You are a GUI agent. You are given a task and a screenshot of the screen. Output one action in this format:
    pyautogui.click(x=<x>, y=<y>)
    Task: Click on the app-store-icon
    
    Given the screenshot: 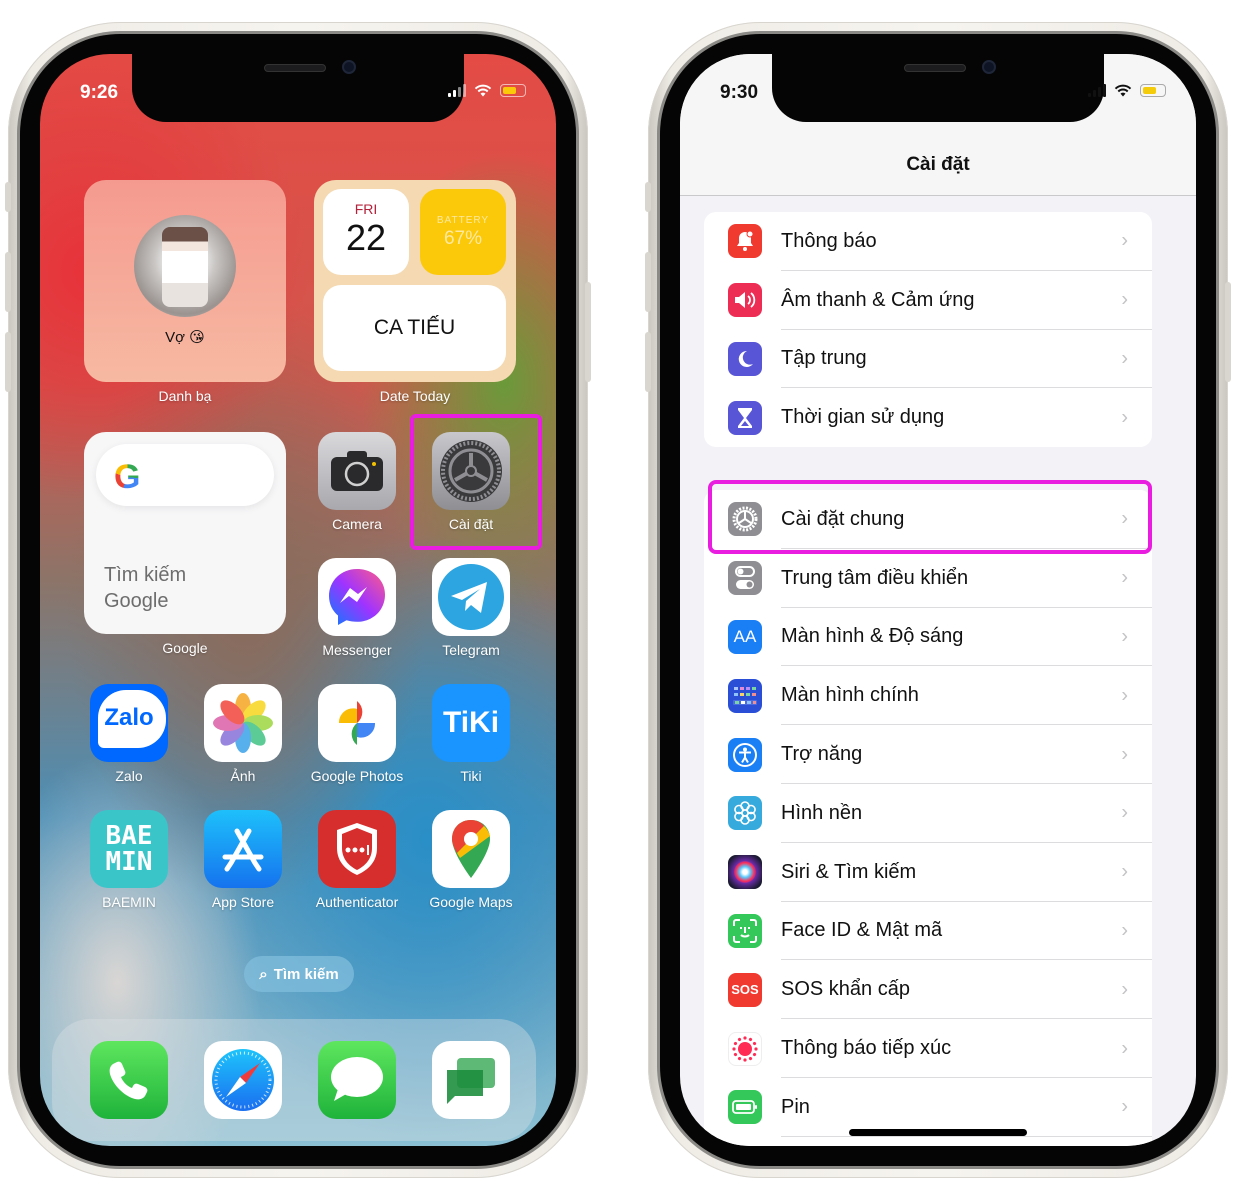 What is the action you would take?
    pyautogui.click(x=243, y=849)
    